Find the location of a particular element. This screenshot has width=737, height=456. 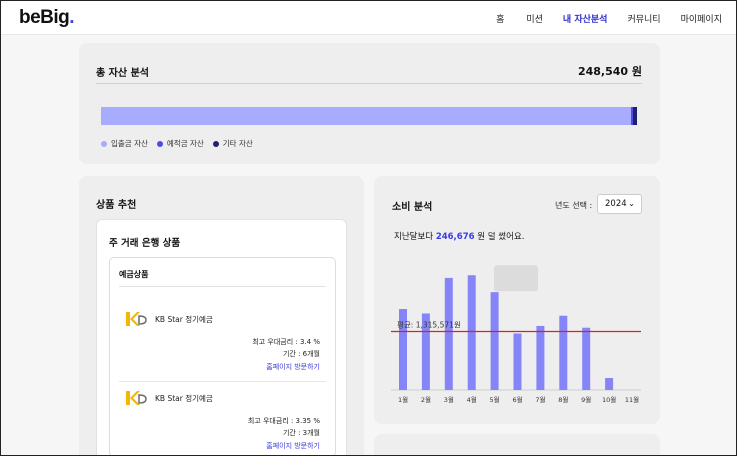

main-bank-title: 주 거래 은행 상품 is located at coordinates (145, 243).